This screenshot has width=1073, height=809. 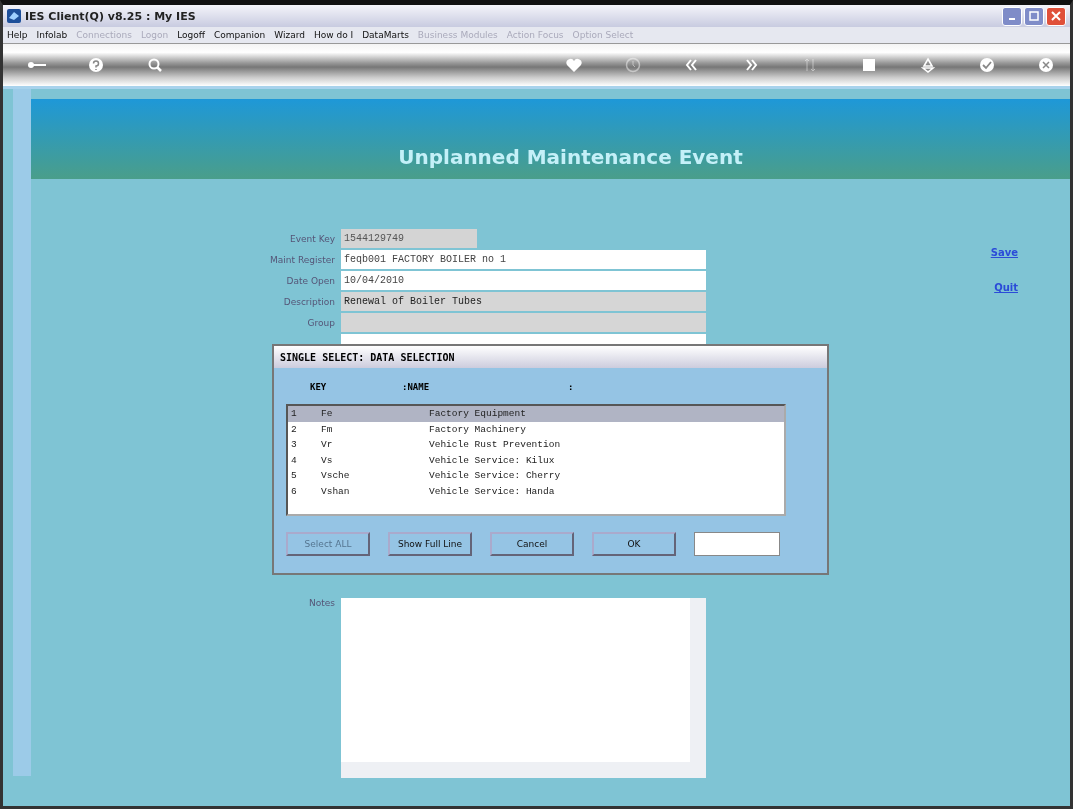 I want to click on field-label: Date Open, so click(x=310, y=280).